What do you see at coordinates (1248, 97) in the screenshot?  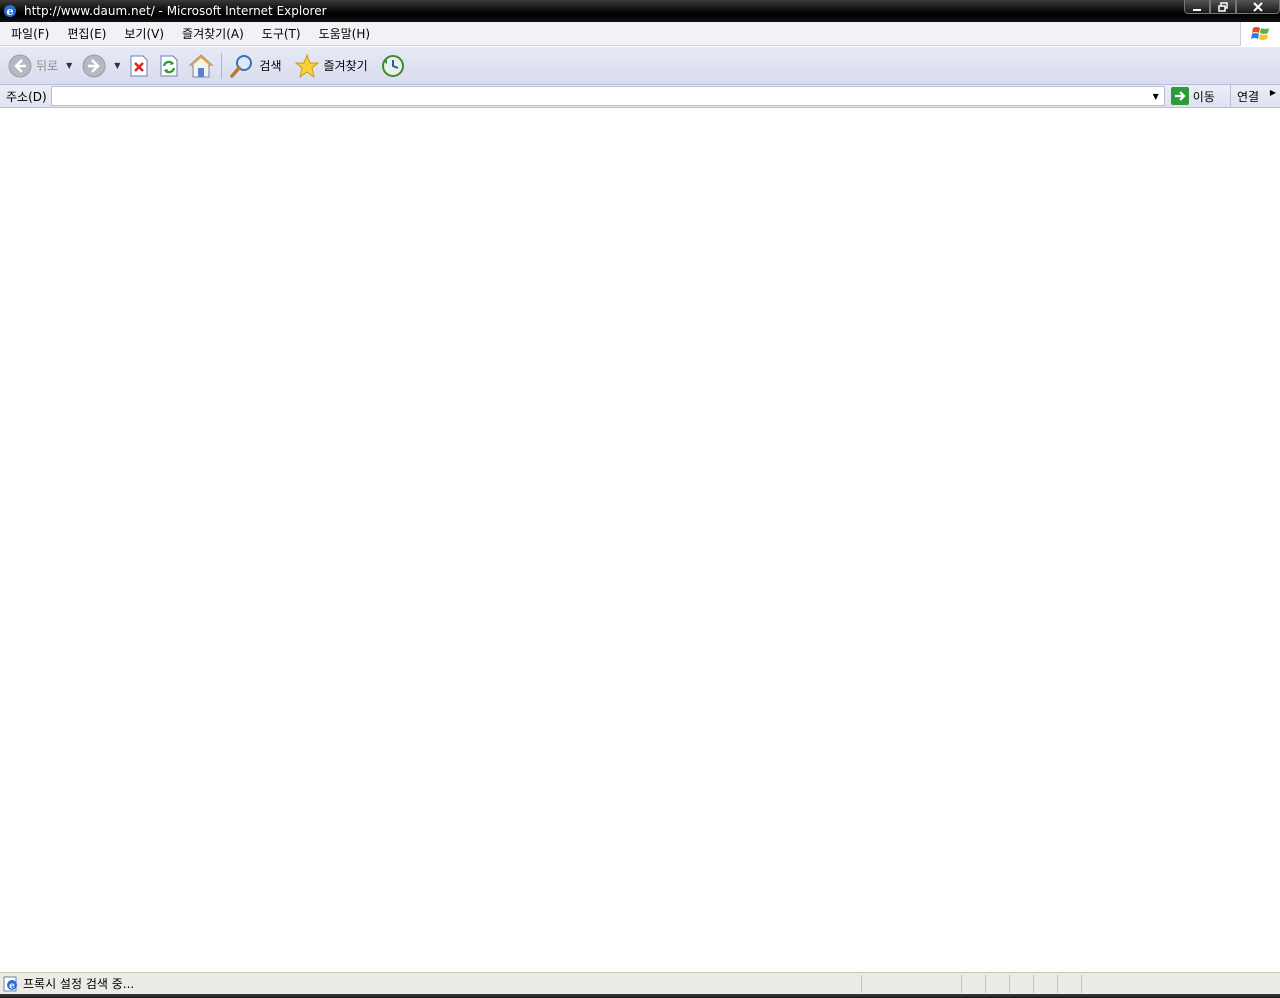 I see `links-label: 연결` at bounding box center [1248, 97].